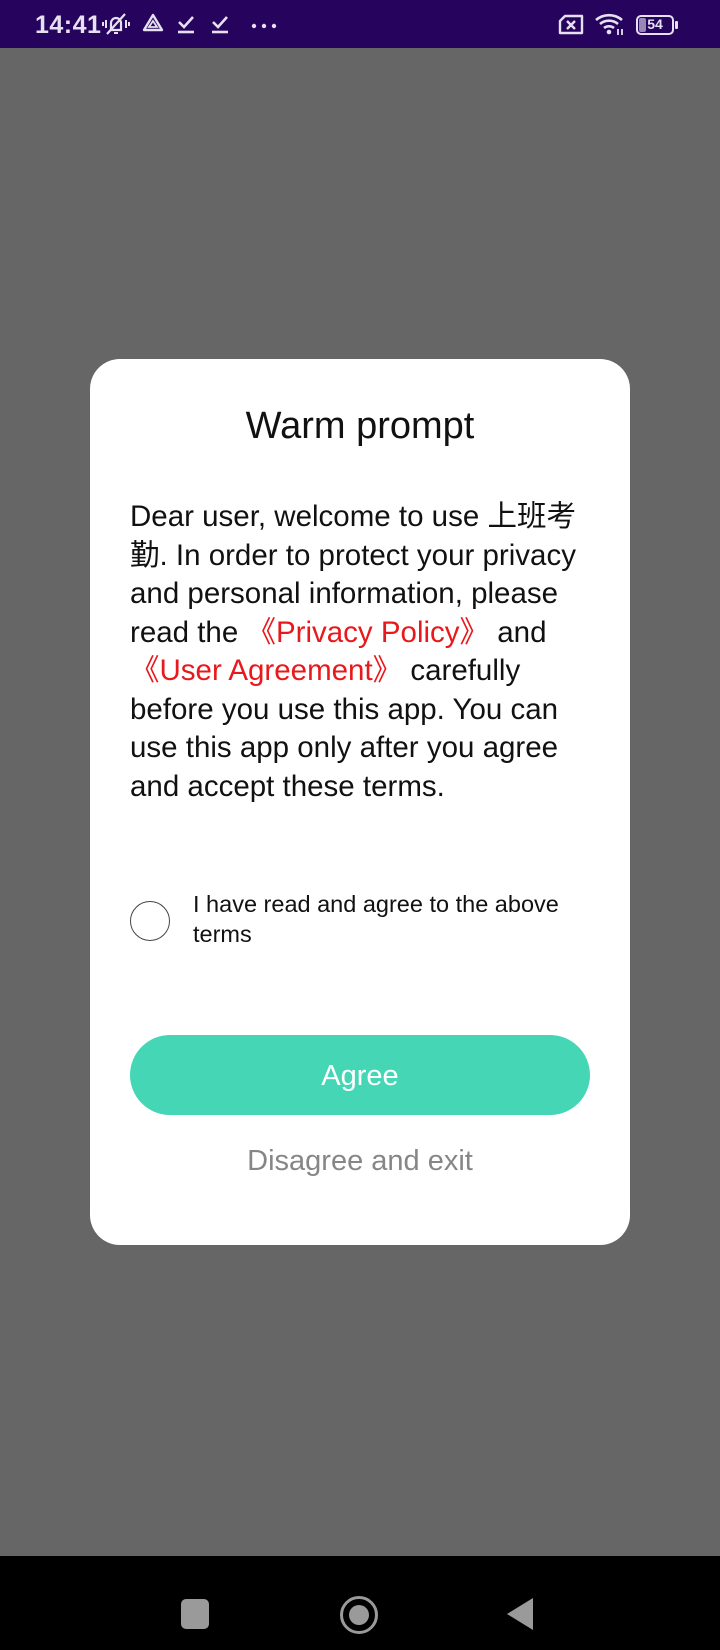  Describe the element at coordinates (116, 24) in the screenshot. I see `mute-vibrate-icon` at that location.